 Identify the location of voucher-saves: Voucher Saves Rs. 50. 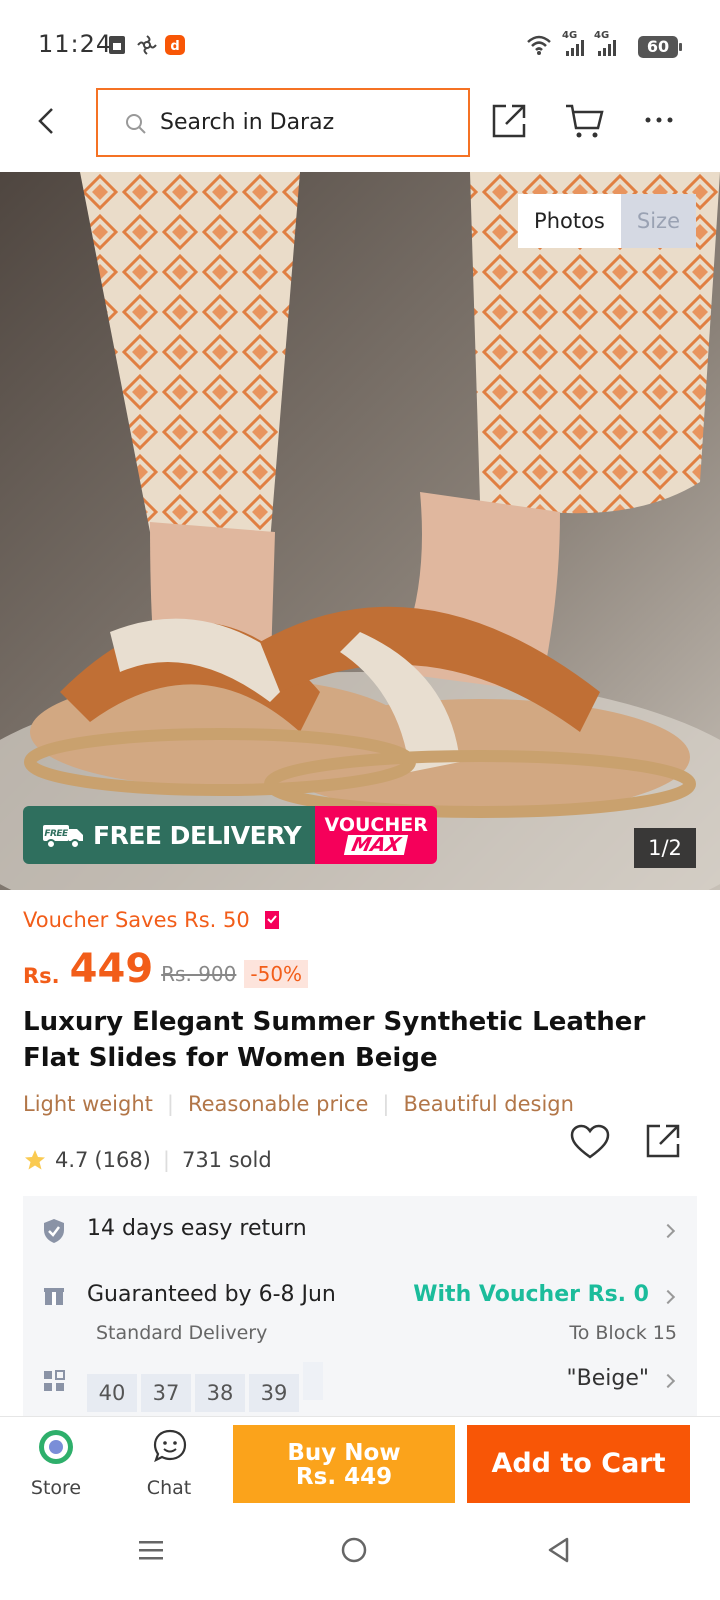
(151, 920).